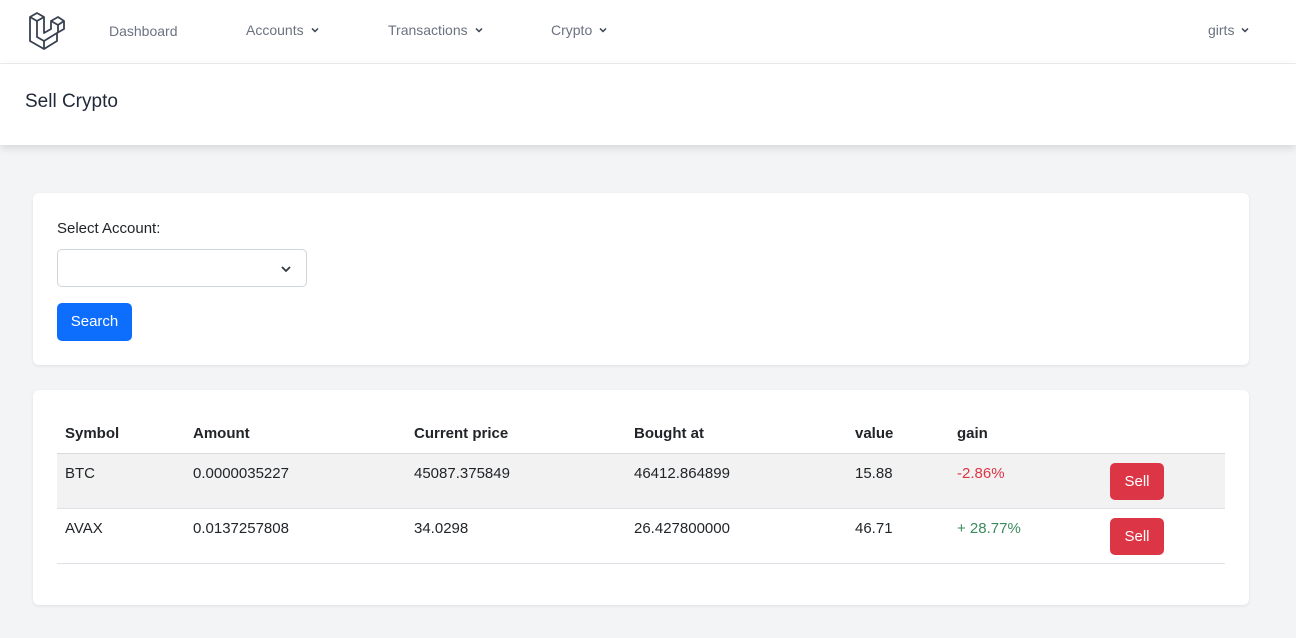 The image size is (1296, 638). What do you see at coordinates (80, 473) in the screenshot?
I see `cell-symbol: BTC` at bounding box center [80, 473].